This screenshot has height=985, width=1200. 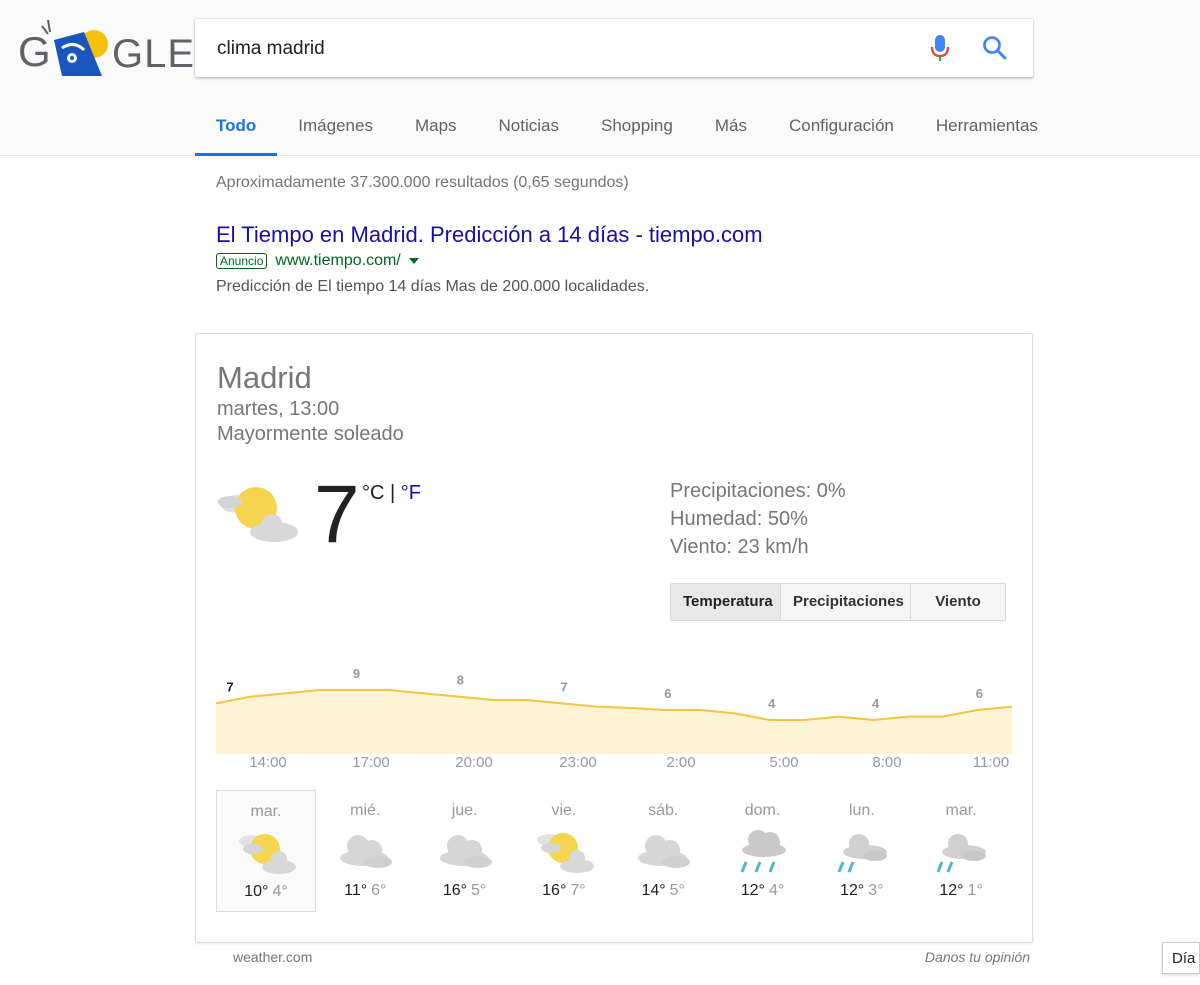 I want to click on weather-city: Madrid, so click(x=264, y=377).